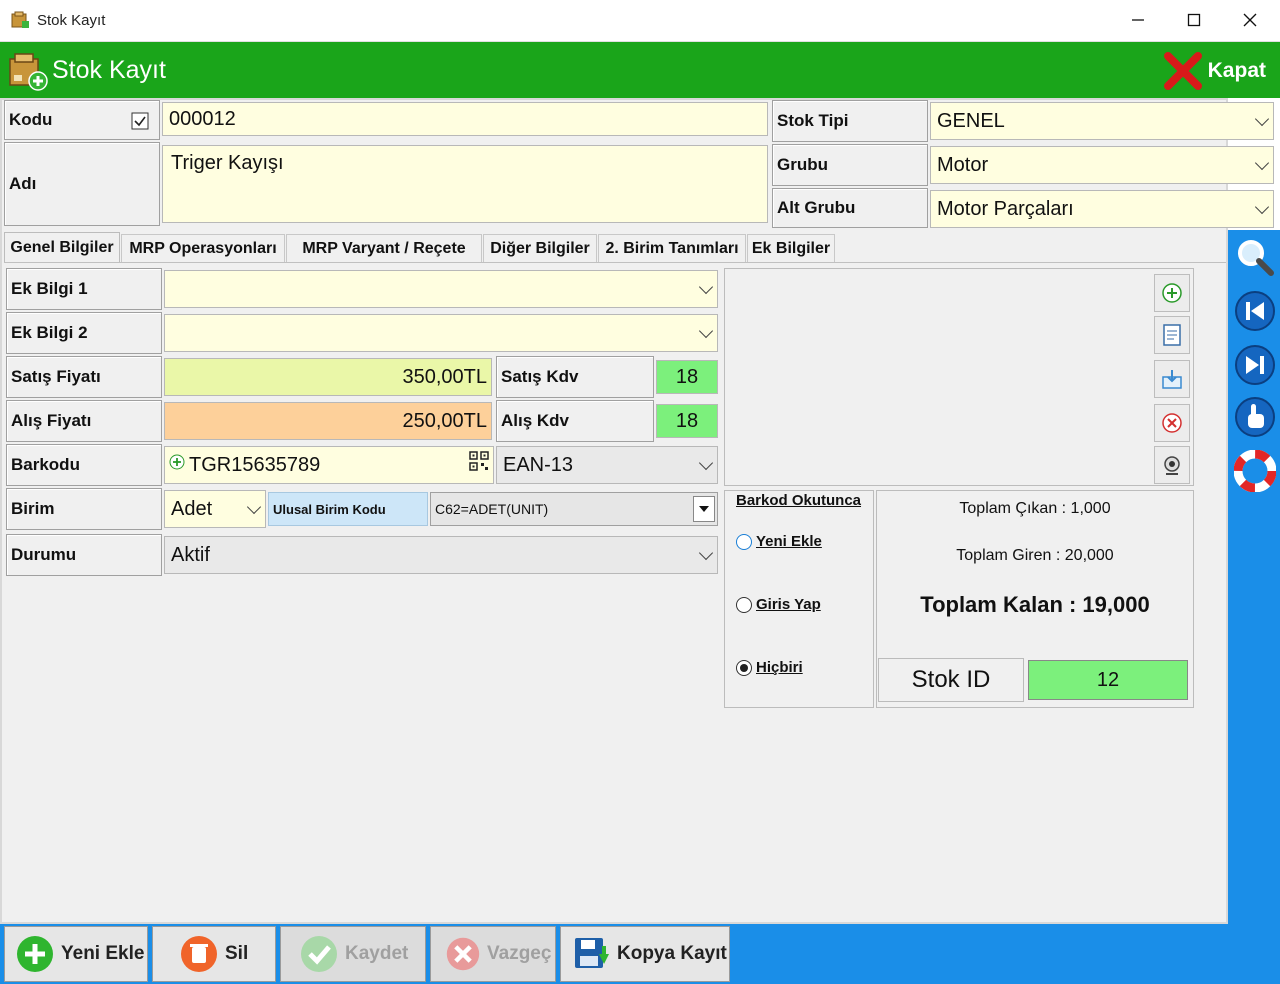  I want to click on qr-code-icon, so click(479, 461).